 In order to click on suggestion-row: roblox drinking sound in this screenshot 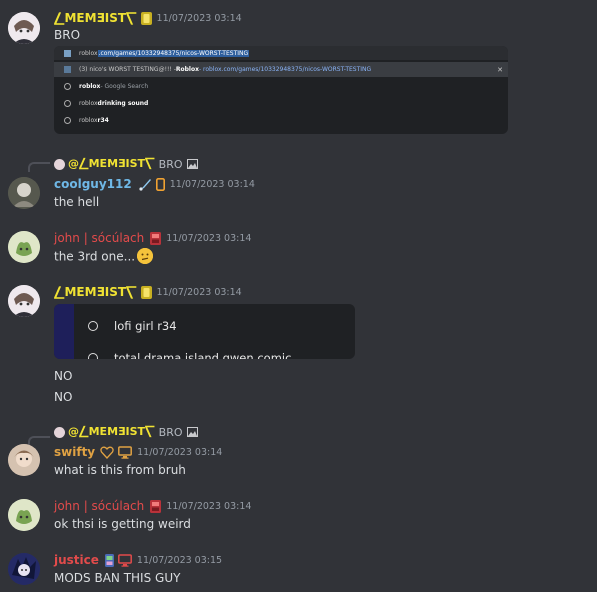, I will do `click(281, 103)`.